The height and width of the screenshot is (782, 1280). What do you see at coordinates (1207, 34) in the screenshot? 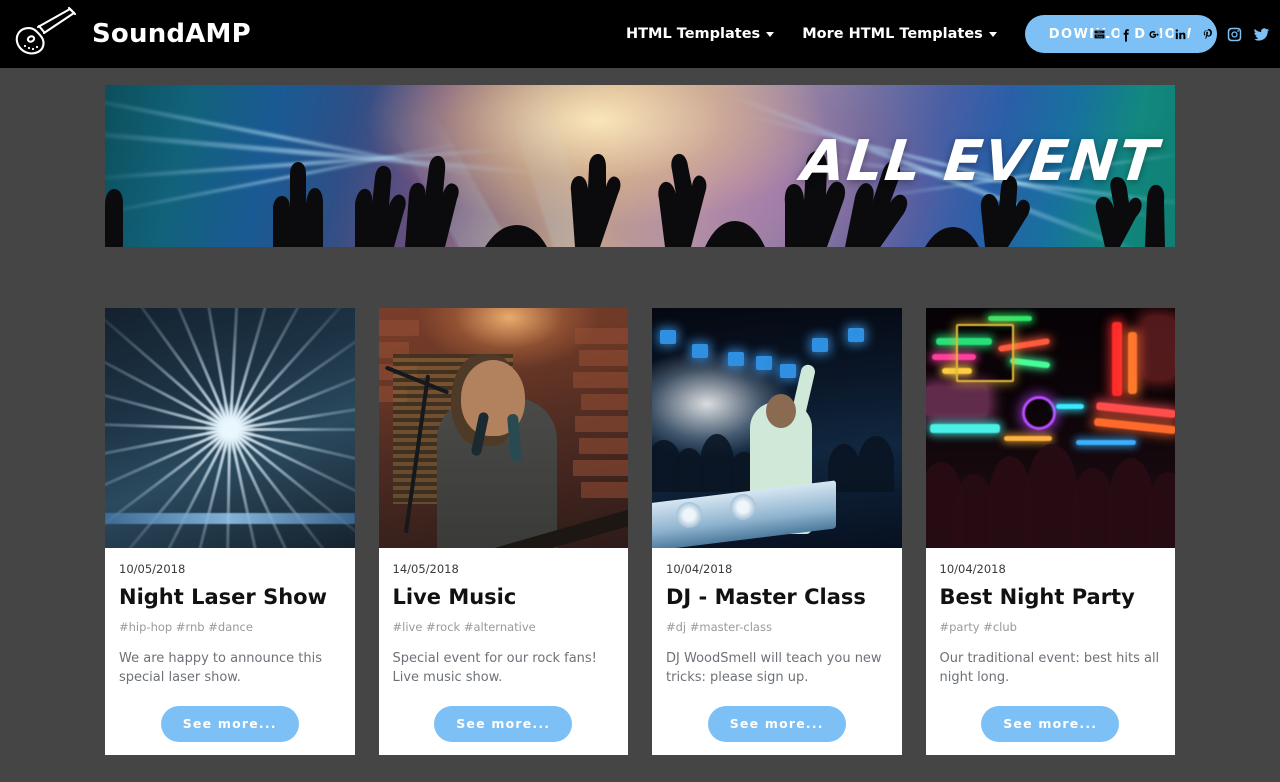
I see `pinterest-icon` at bounding box center [1207, 34].